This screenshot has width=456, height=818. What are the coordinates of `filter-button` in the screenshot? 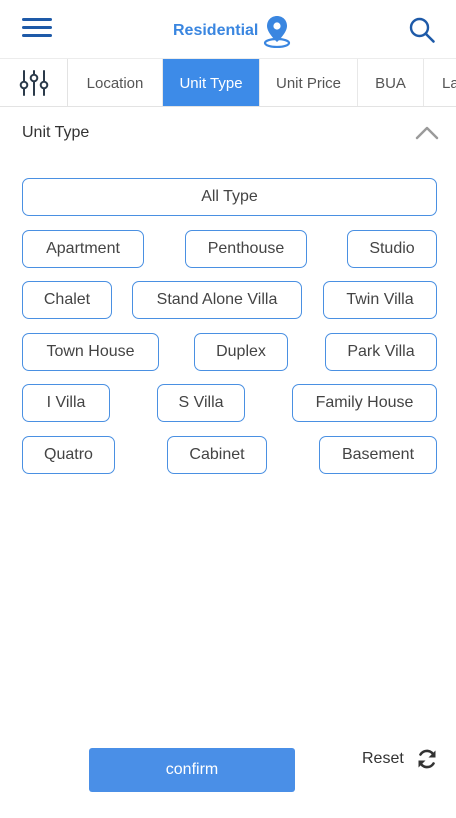 It's located at (34, 82).